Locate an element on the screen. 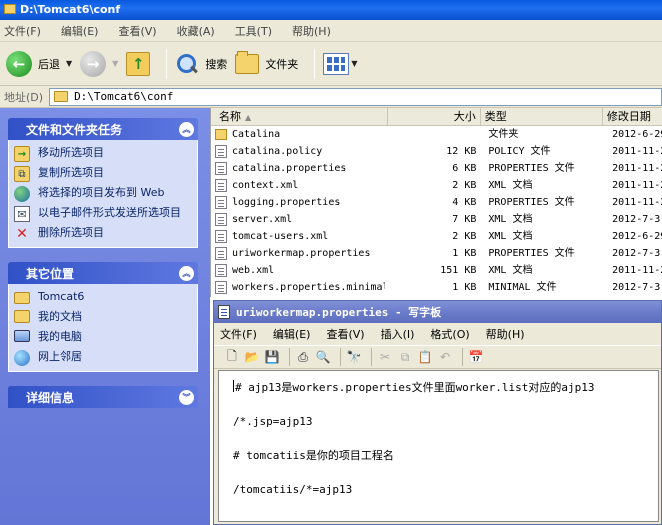 The image size is (662, 525). place-network: 网上邻居 is located at coordinates (103, 357).